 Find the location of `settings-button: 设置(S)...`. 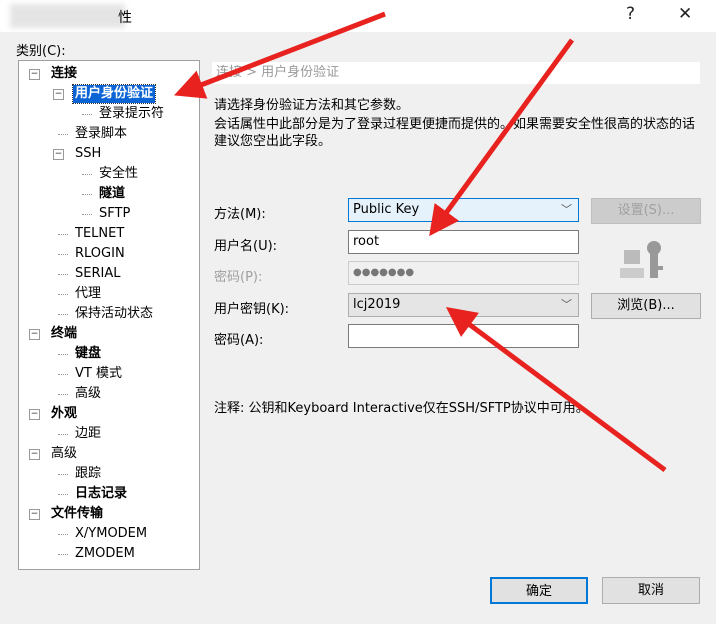

settings-button: 设置(S)... is located at coordinates (646, 211).